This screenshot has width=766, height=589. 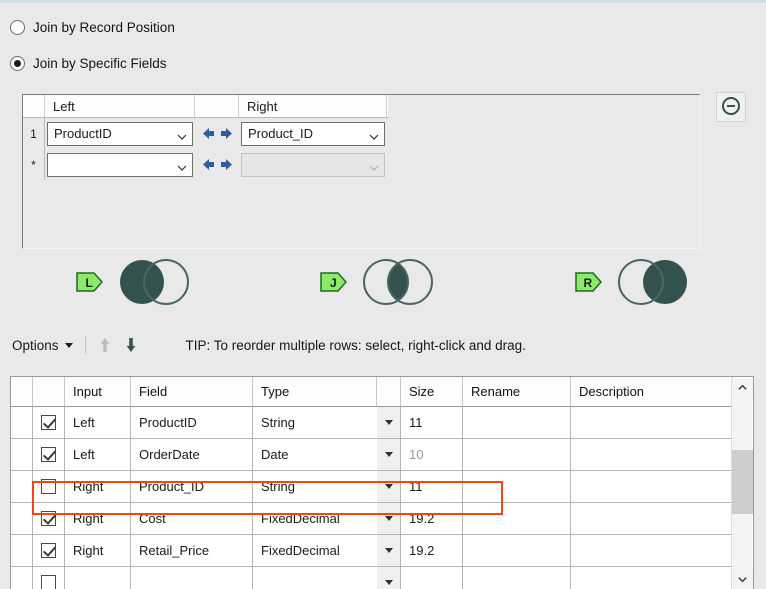 What do you see at coordinates (742, 387) in the screenshot?
I see `scroll-up-button` at bounding box center [742, 387].